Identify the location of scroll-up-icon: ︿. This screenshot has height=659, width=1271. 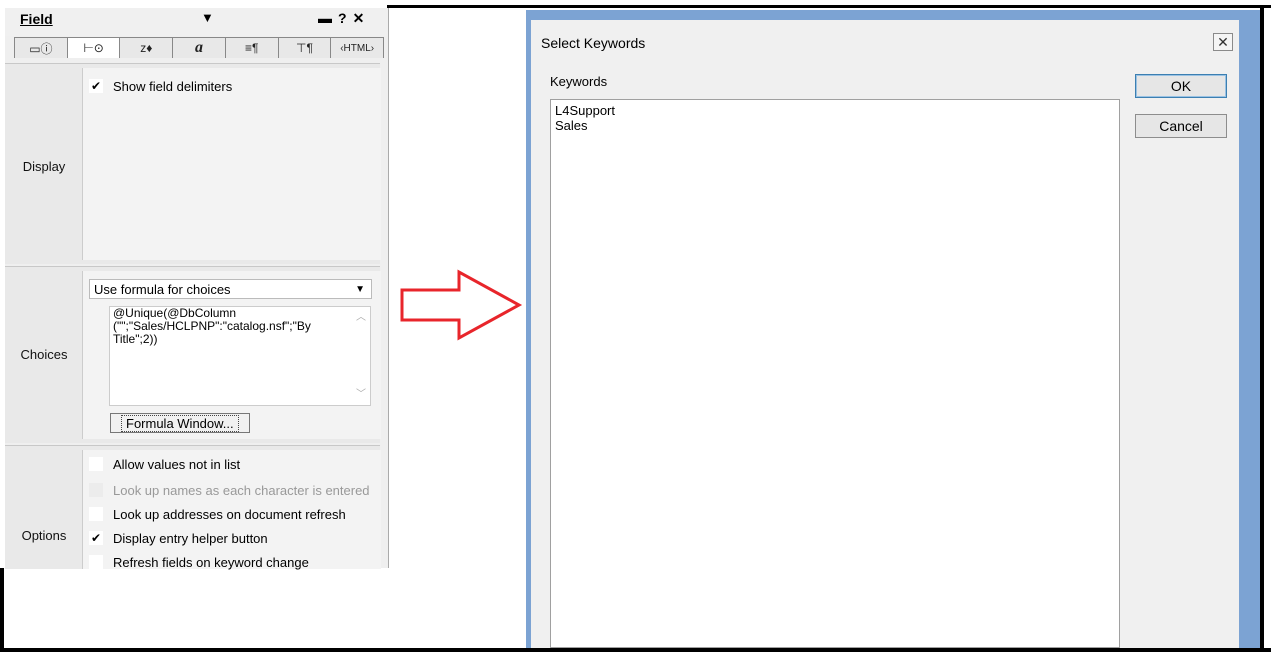
(361, 317).